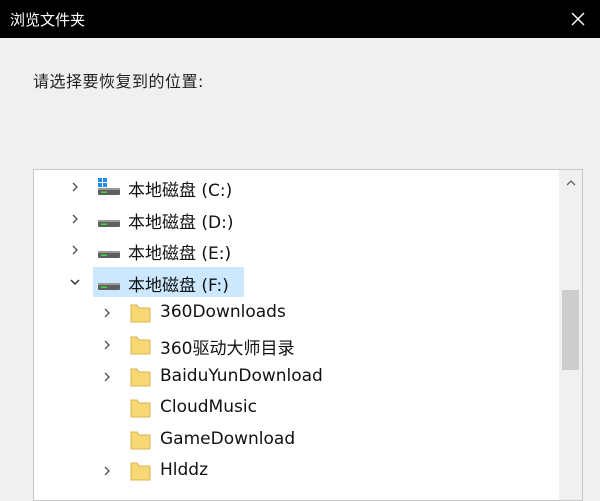 This screenshot has height=501, width=600. I want to click on tree-item-label: GameDownload, so click(228, 438).